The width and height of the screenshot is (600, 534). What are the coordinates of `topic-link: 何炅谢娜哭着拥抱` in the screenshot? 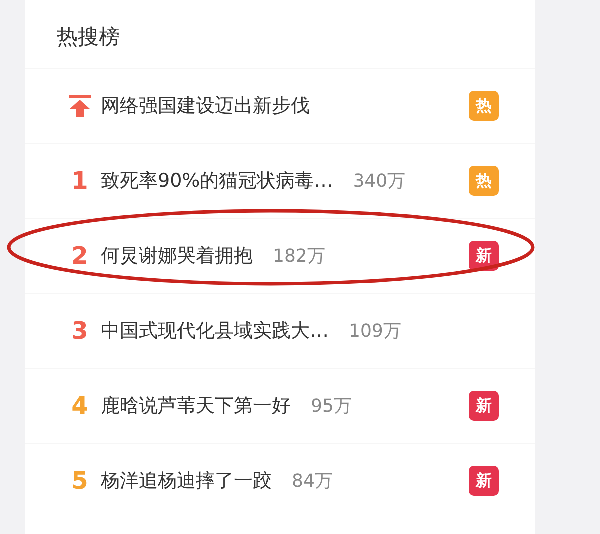 It's located at (177, 256).